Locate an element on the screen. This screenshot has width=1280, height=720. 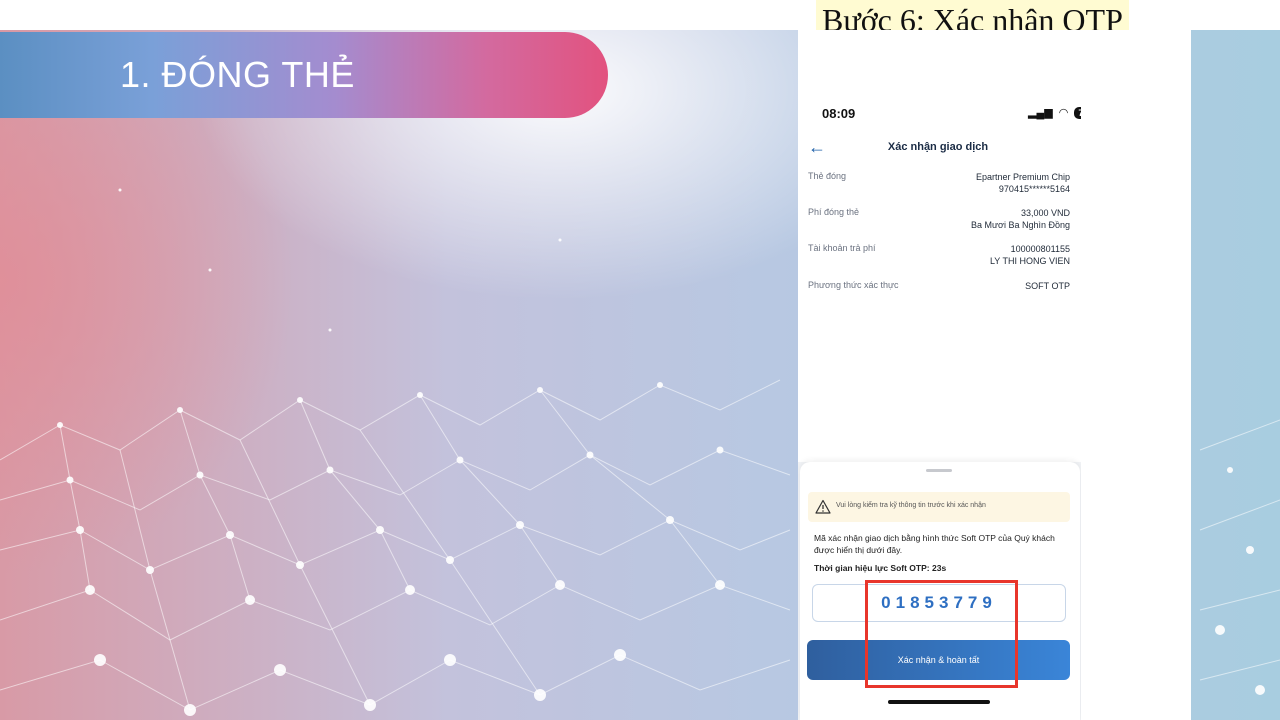
signal-icon: ▂▄▆ is located at coordinates (1040, 113).